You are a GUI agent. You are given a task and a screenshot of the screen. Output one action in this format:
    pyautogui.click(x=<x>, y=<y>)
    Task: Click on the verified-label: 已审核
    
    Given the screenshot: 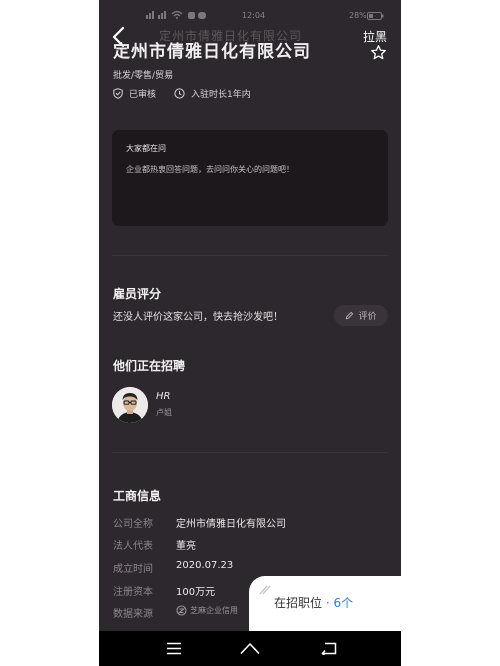 What is the action you would take?
    pyautogui.click(x=143, y=94)
    